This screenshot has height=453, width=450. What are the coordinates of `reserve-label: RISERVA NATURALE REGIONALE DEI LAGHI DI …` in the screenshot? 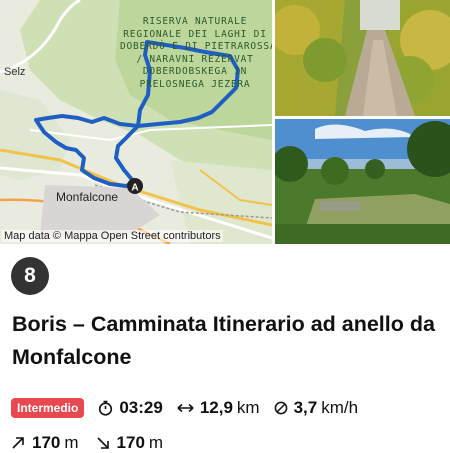 It's located at (196, 53).